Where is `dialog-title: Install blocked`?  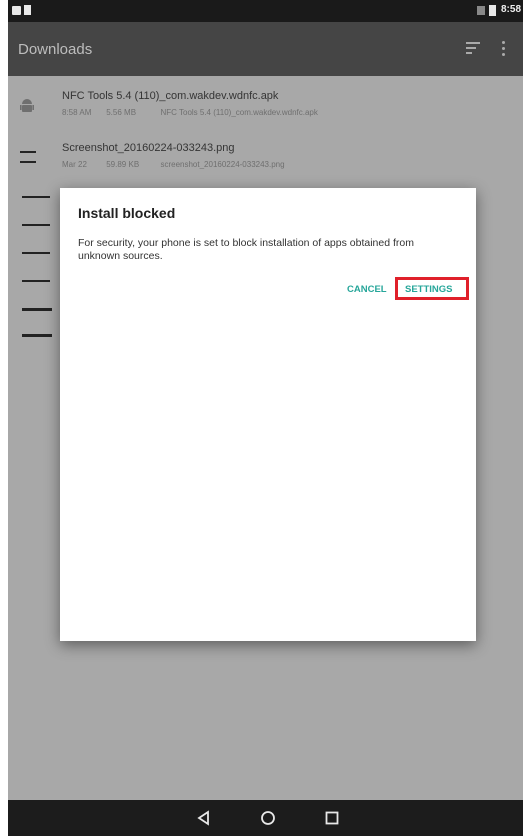 dialog-title: Install blocked is located at coordinates (127, 213).